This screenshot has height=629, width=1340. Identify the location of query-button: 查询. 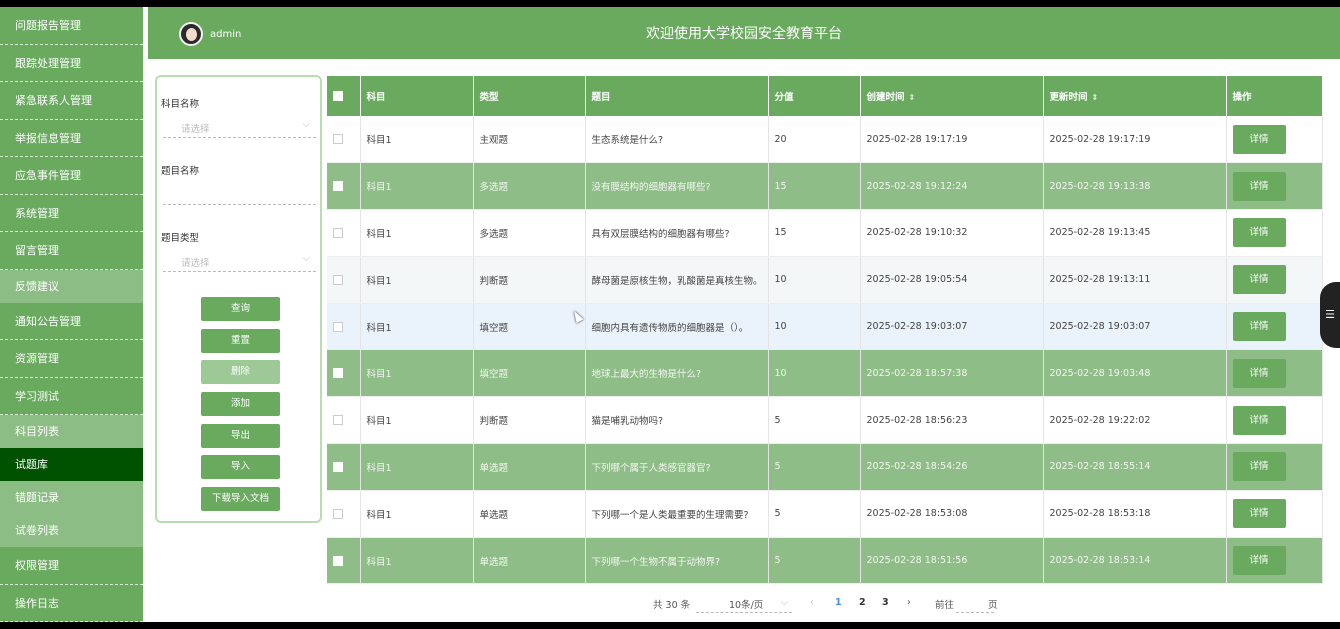
(240, 309).